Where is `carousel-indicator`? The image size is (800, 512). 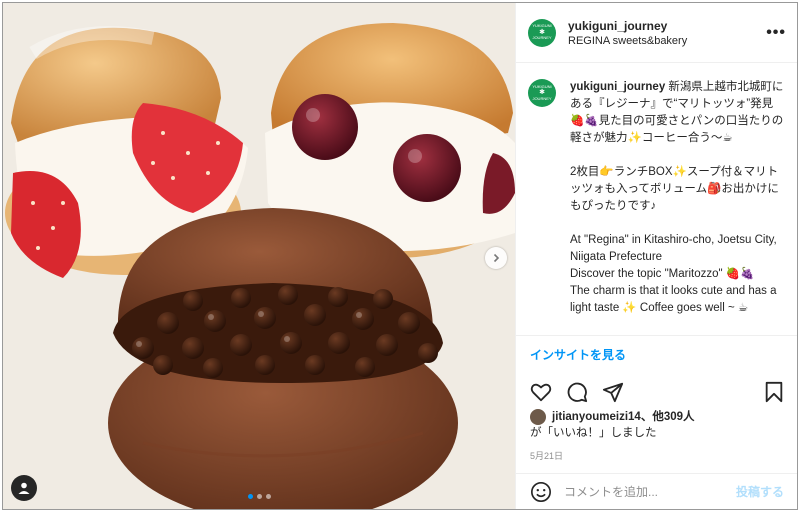
carousel-indicator is located at coordinates (259, 496).